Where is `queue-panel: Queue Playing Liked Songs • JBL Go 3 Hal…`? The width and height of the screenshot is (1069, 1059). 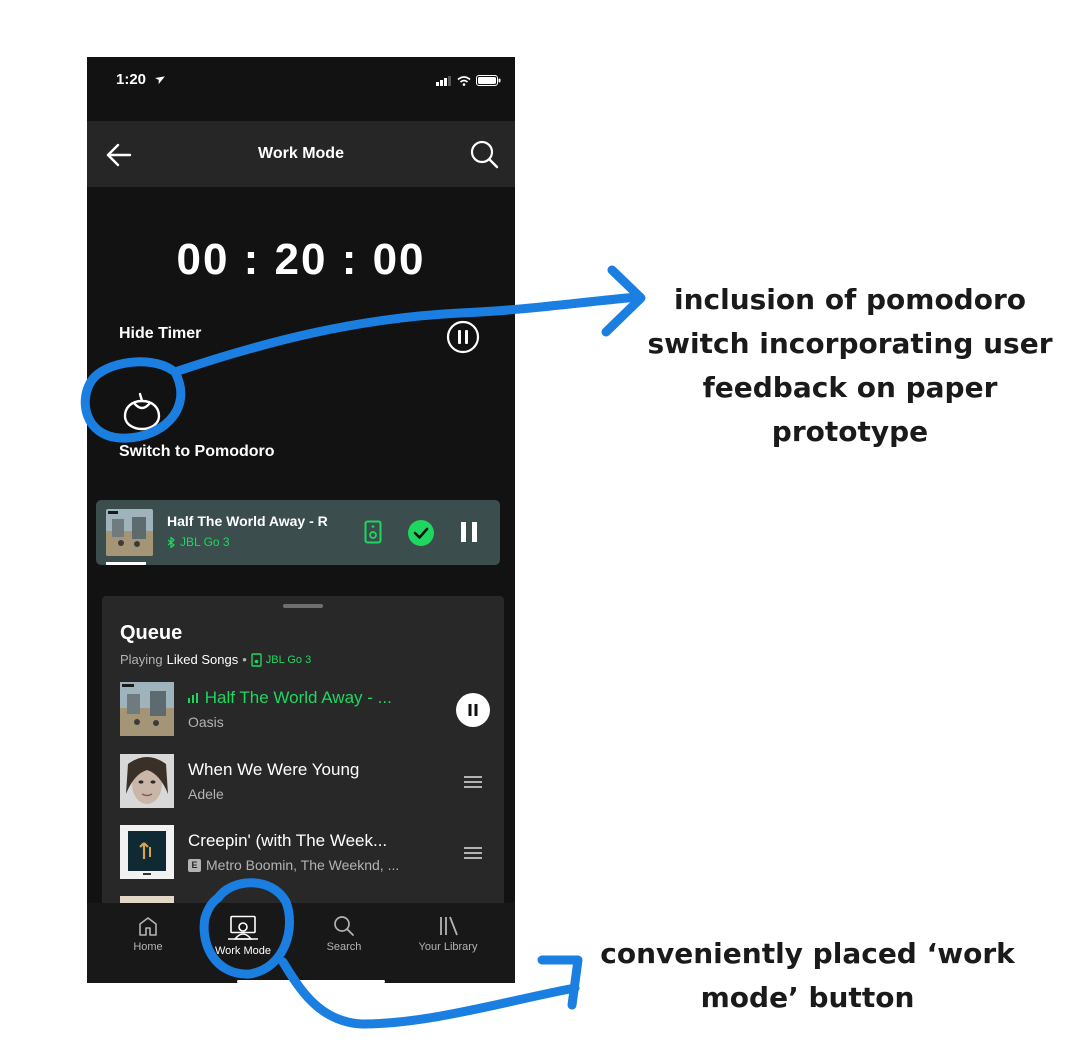 queue-panel: Queue Playing Liked Songs • JBL Go 3 Hal… is located at coordinates (303, 761).